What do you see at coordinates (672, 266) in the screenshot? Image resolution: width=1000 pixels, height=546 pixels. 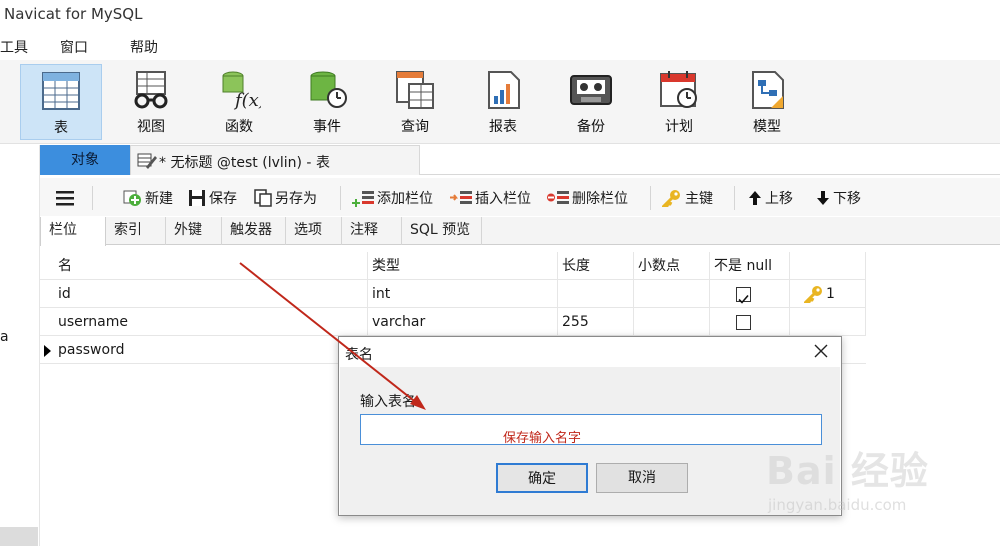 I see `header-decimals: 小数点` at bounding box center [672, 266].